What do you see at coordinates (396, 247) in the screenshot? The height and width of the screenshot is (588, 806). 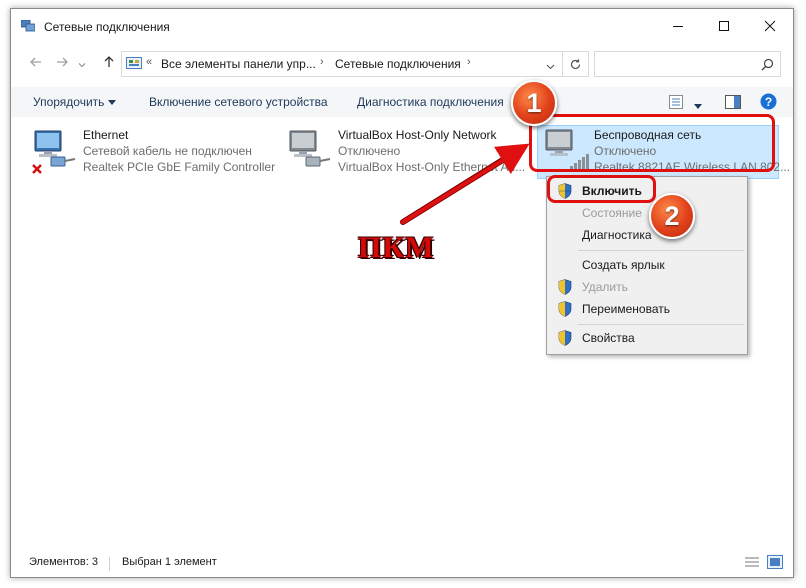 I see `right-click-label: ПКМ` at bounding box center [396, 247].